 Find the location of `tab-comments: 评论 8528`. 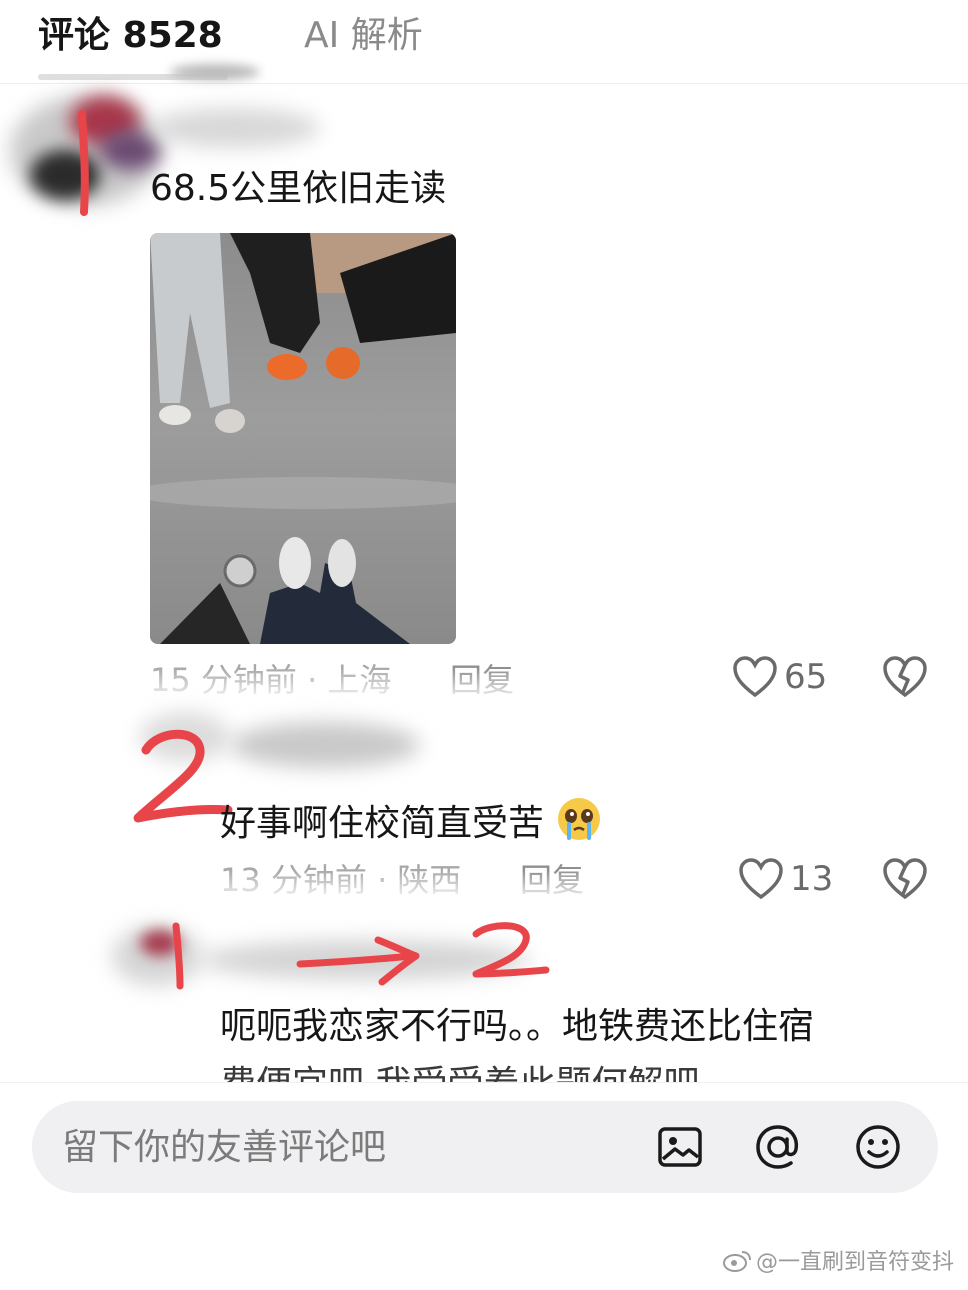

tab-comments: 评论 8528 is located at coordinates (130, 36).